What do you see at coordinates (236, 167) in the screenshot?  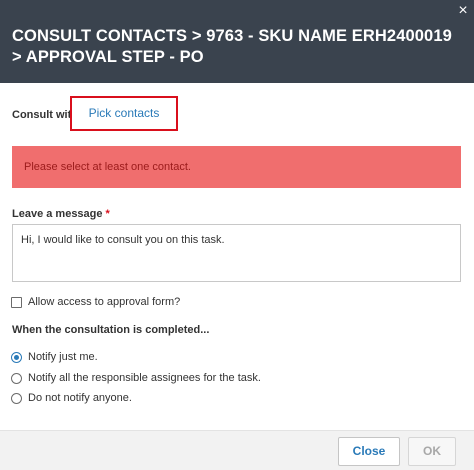 I see `error-alert: Please select at least one contact.` at bounding box center [236, 167].